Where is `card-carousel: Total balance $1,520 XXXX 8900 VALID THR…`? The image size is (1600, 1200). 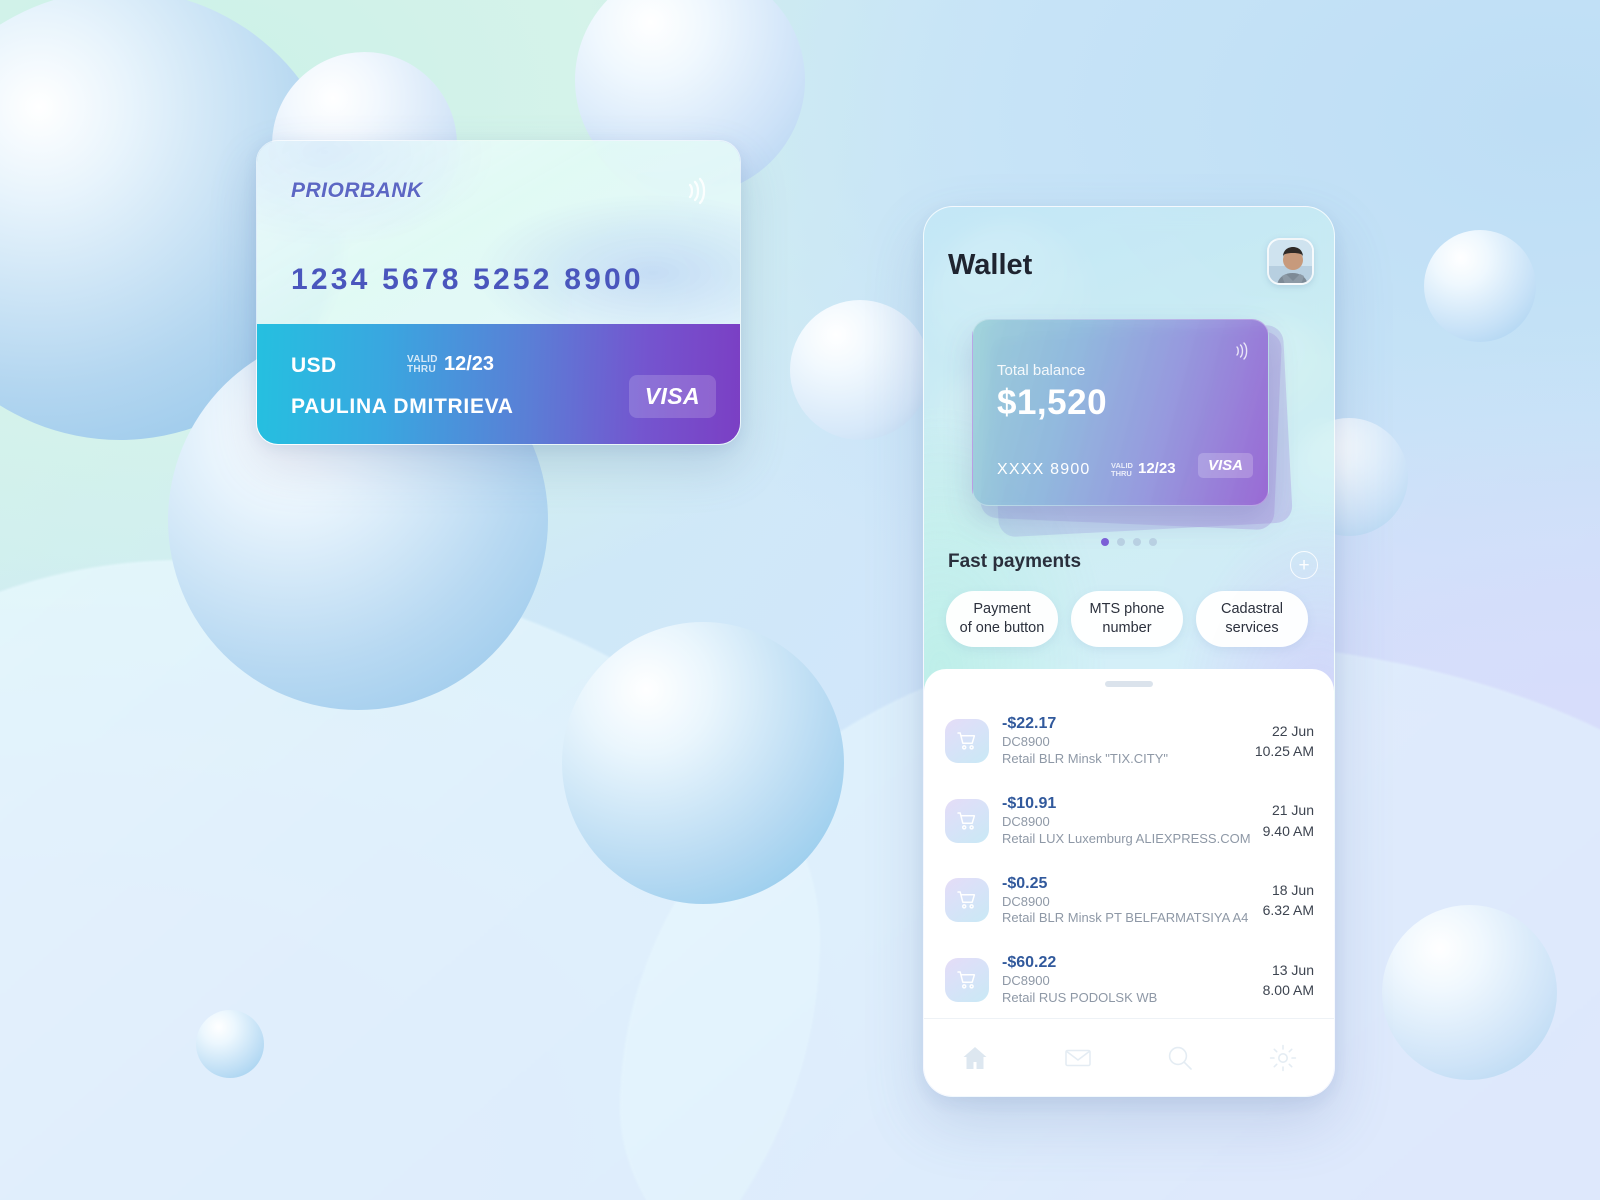 card-carousel: Total balance $1,520 XXXX 8900 VALID THR… is located at coordinates (1132, 428).